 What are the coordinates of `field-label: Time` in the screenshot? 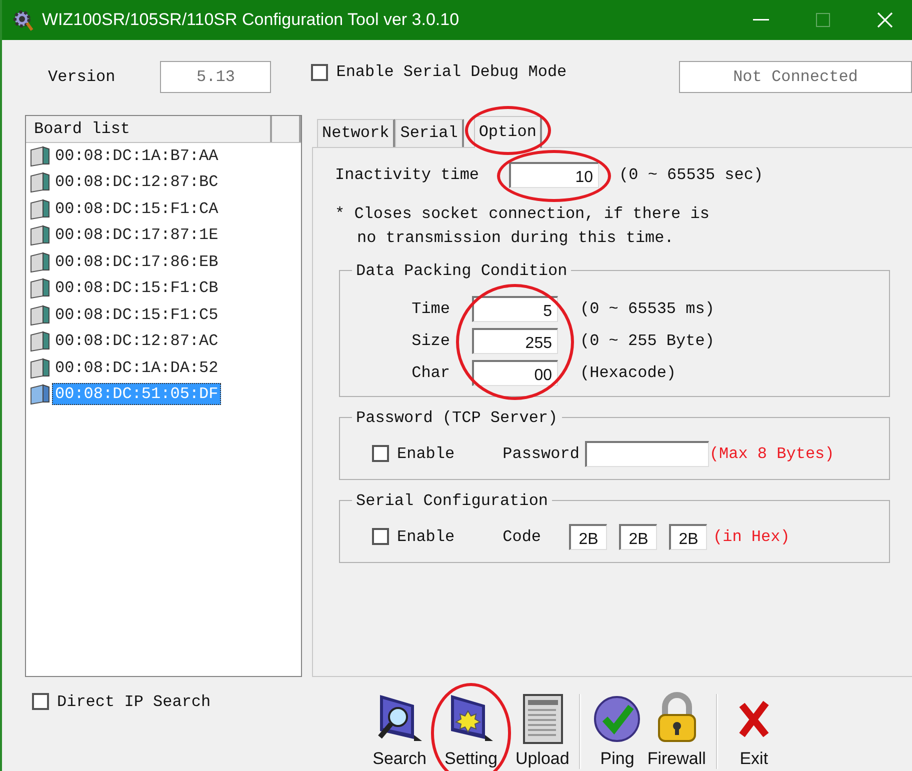 It's located at (431, 309).